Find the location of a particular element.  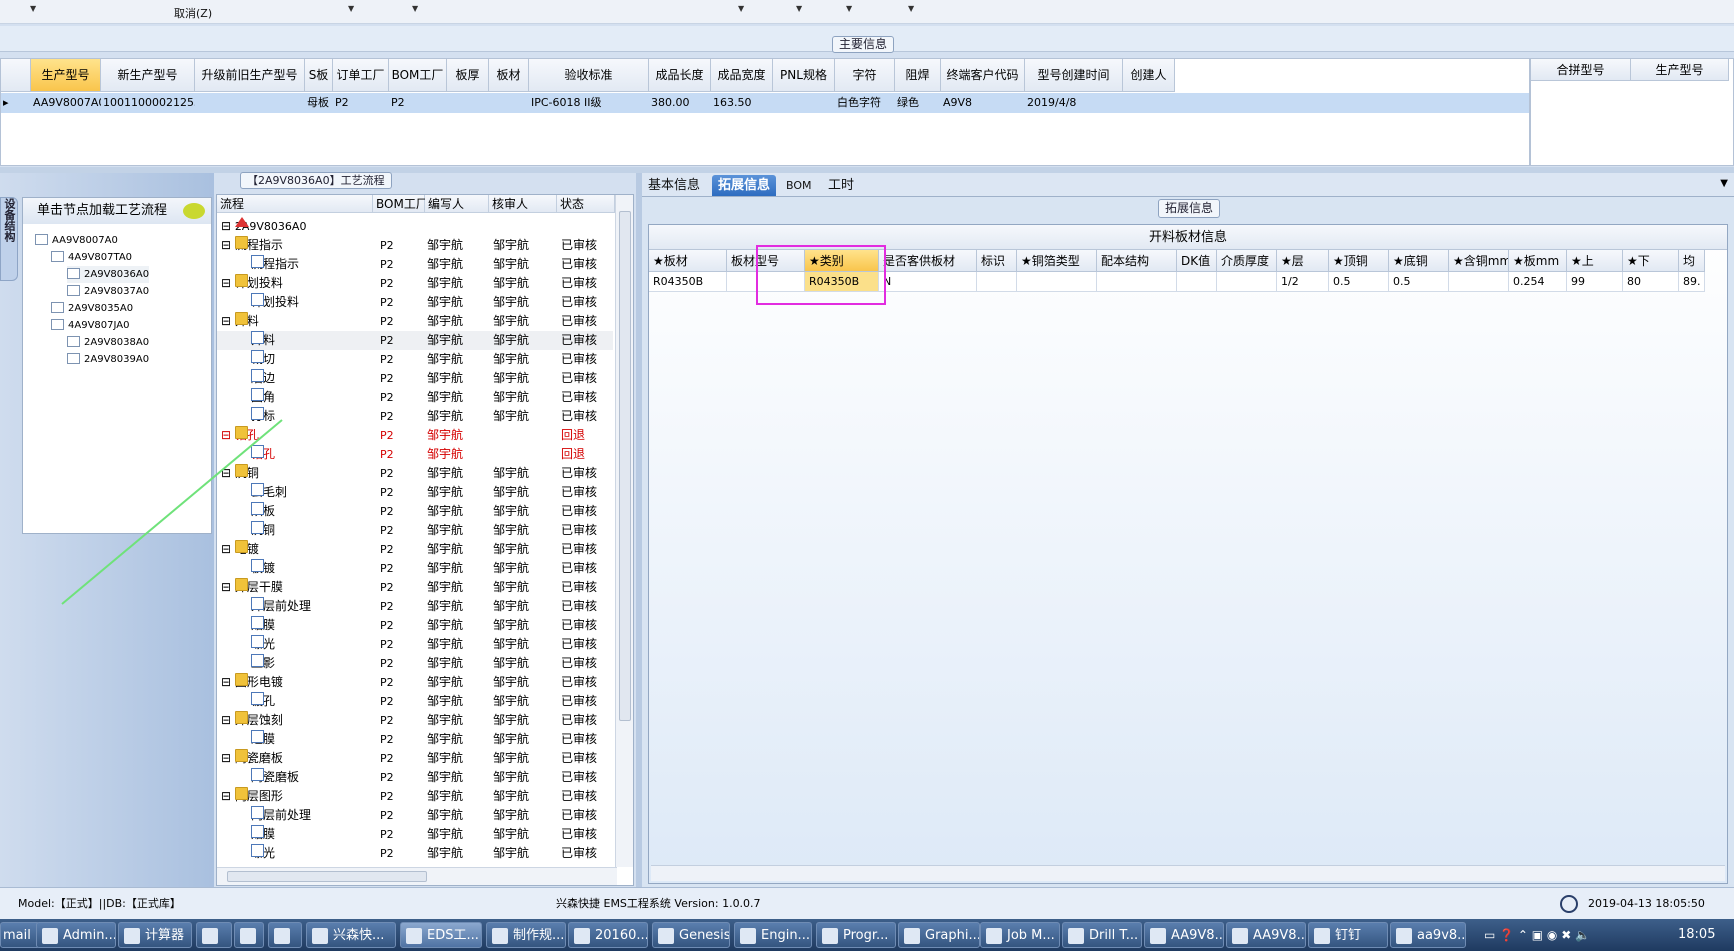

process-row: ⊟ 外层蚀刻 P2 邹宇航 邹宇航 已审核 is located at coordinates (415, 720).